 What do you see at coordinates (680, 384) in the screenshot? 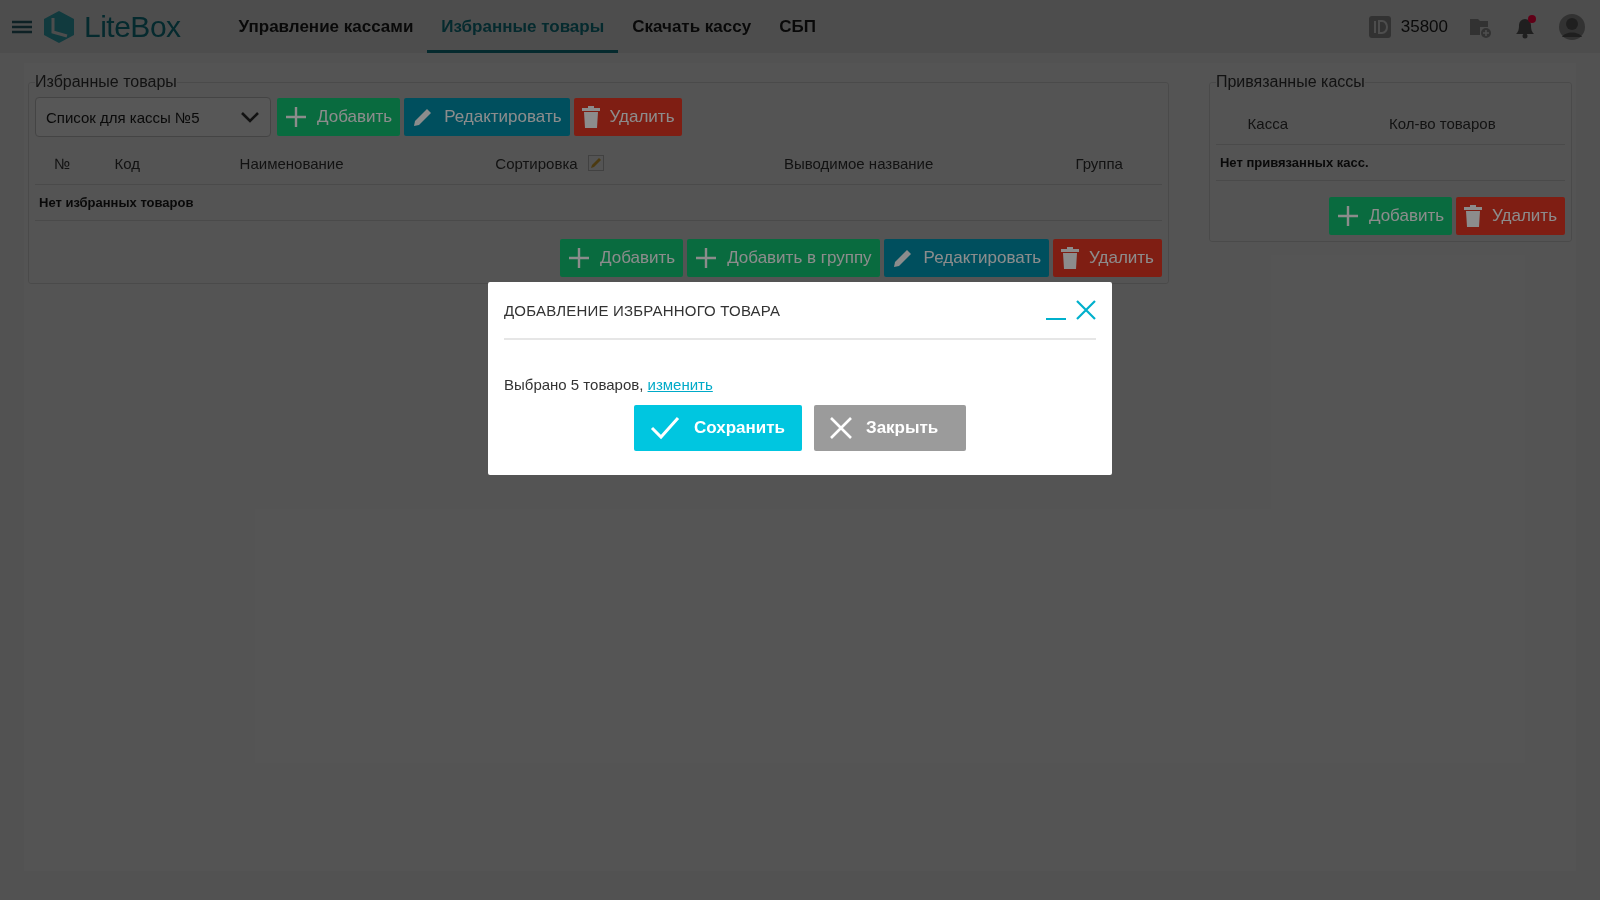
I see `change-link: изменить` at bounding box center [680, 384].